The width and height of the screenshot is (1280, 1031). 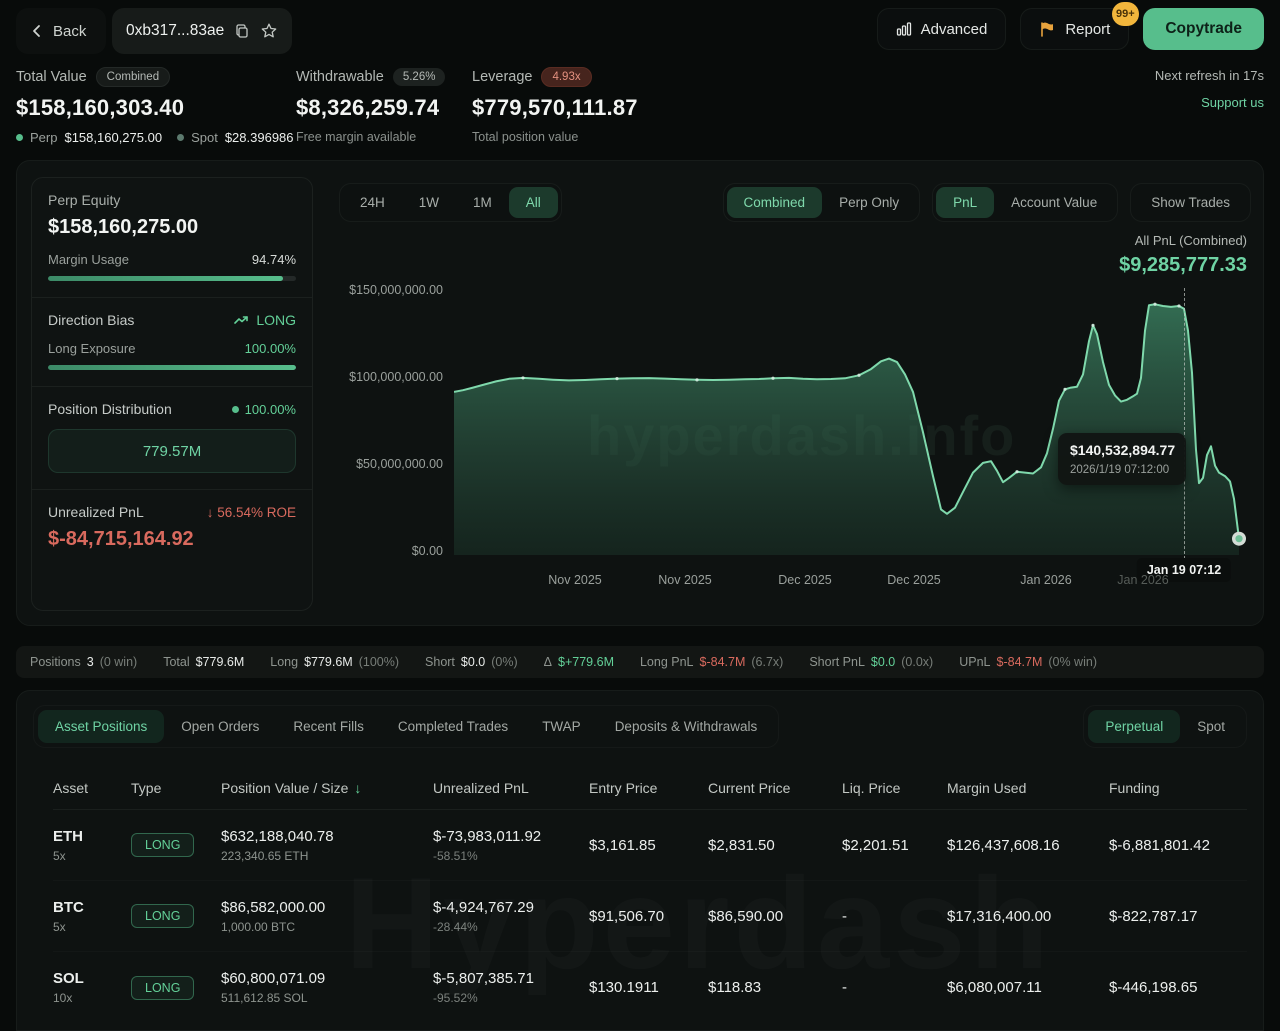 I want to click on back-label: Back, so click(x=70, y=31).